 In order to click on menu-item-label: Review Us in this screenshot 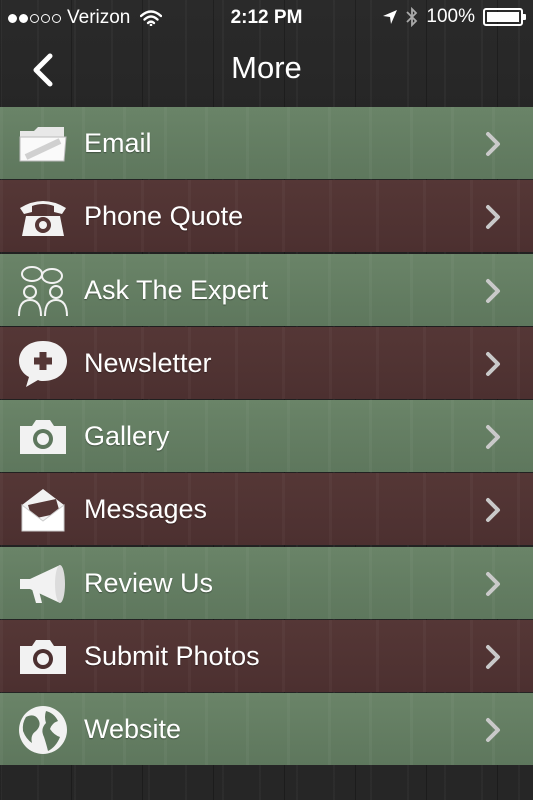, I will do `click(149, 582)`.